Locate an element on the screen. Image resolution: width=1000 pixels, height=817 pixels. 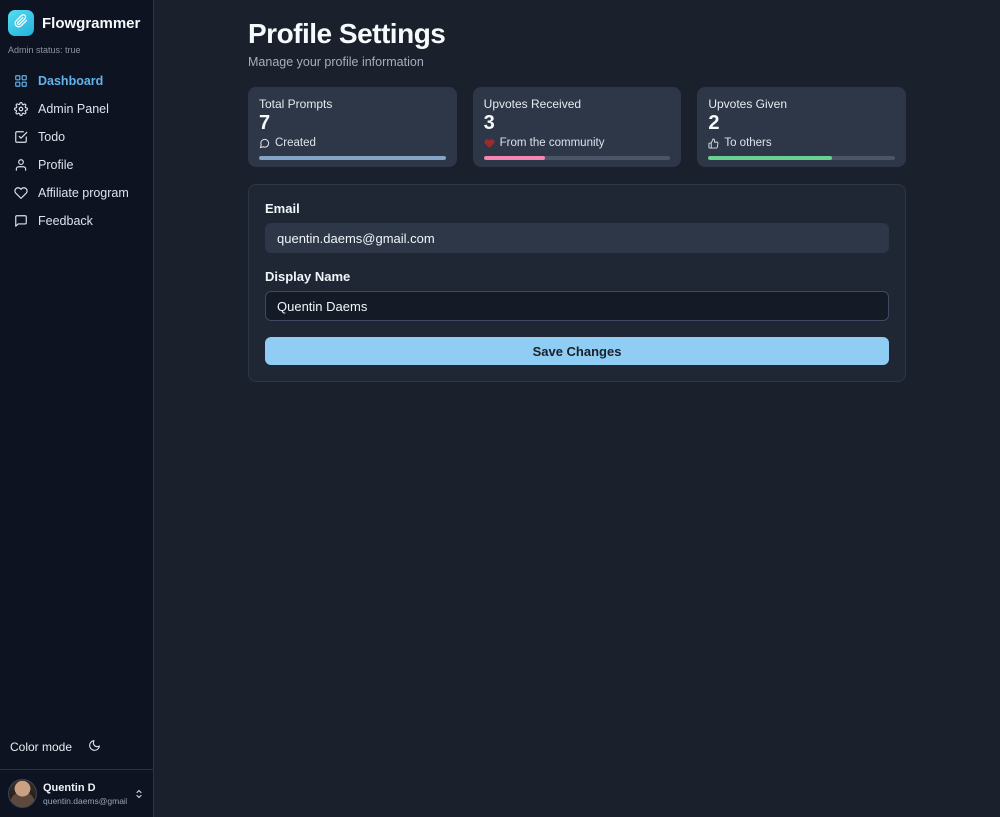
color-mode-toggle is located at coordinates (94, 747).